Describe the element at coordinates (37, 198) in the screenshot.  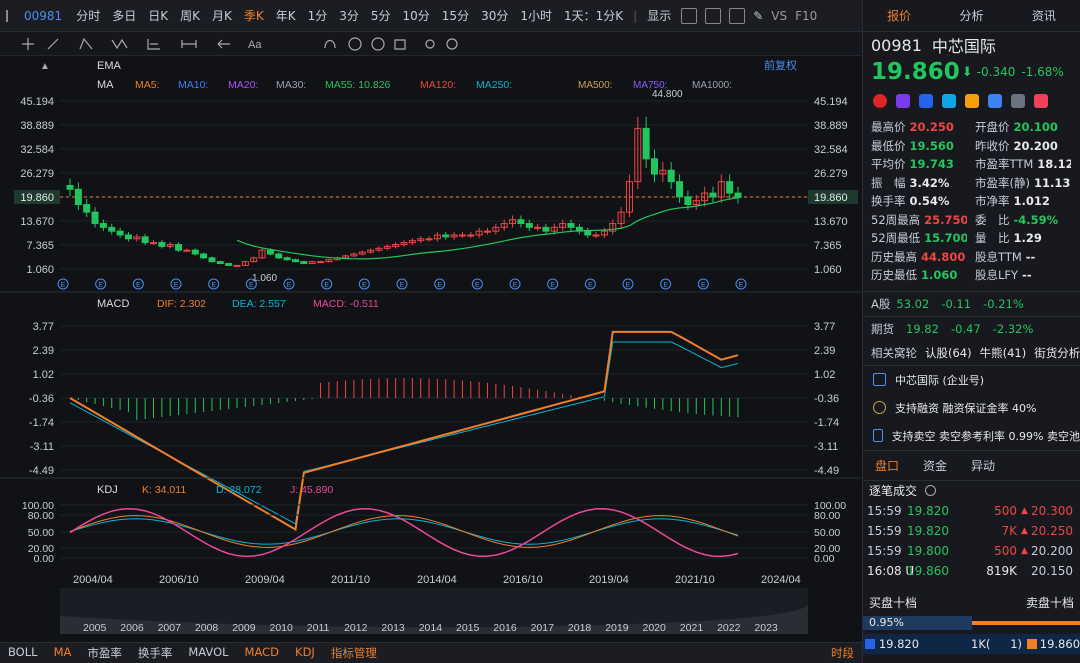
I see `current-price-tag-left: 19.860` at that location.